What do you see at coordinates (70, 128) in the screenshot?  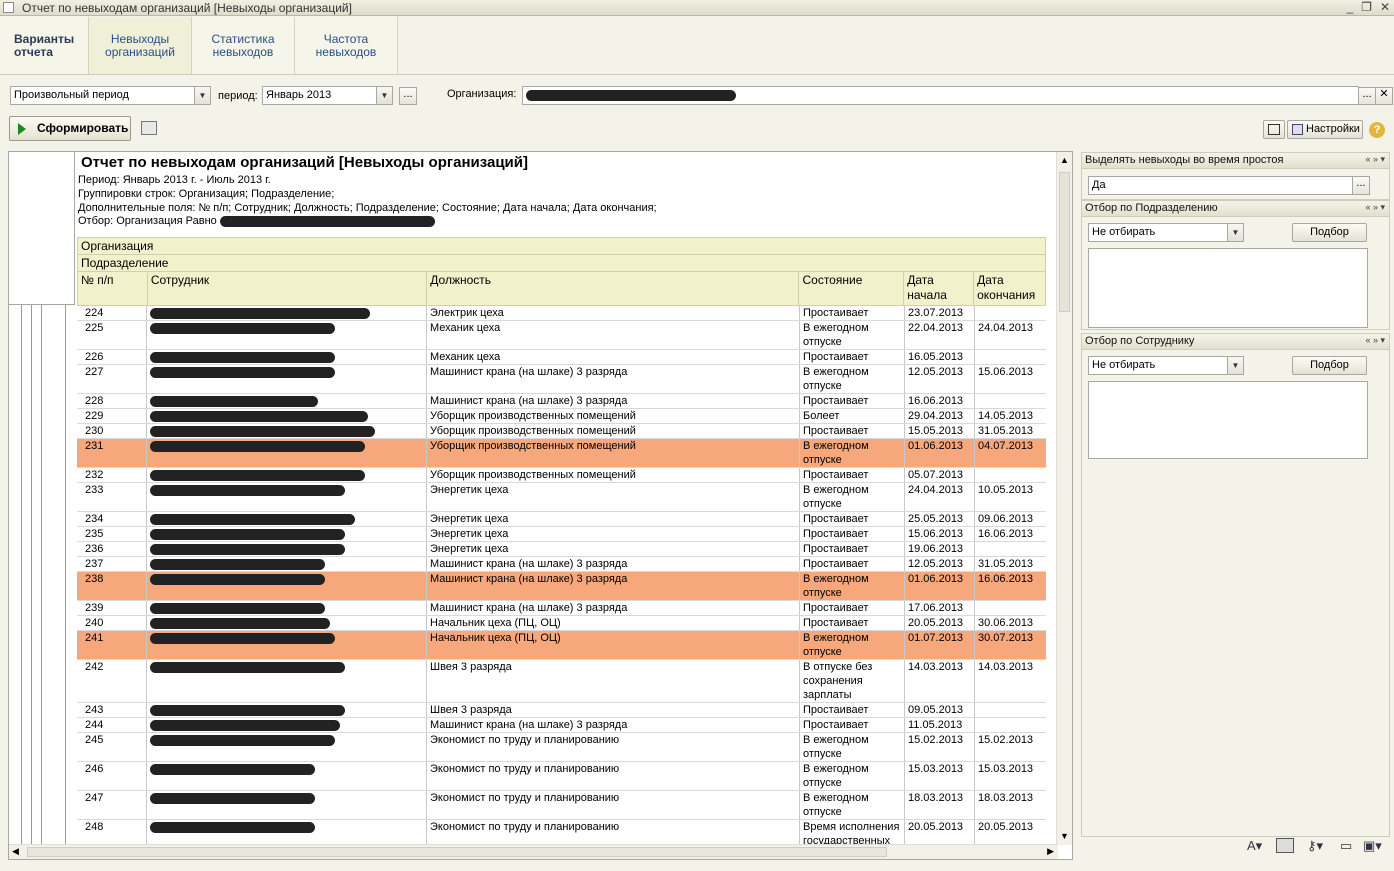 I see `generate-button: Сформировать` at bounding box center [70, 128].